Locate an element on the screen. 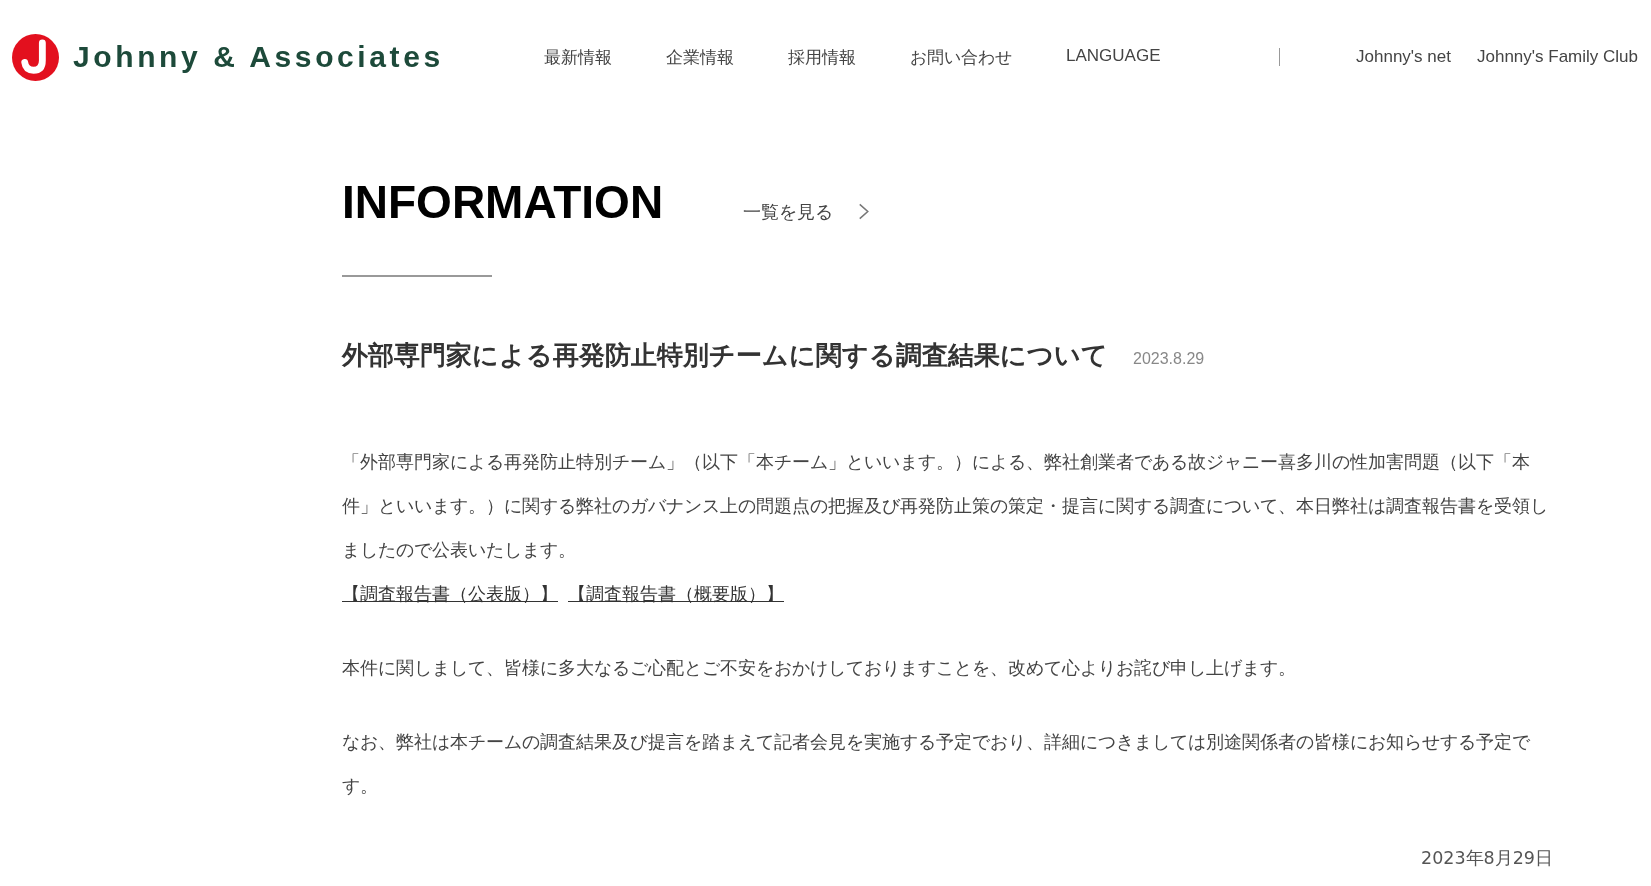 Image resolution: width=1651 pixels, height=886 pixels. article-title: 外部専門家による再発防止特別チームに関する調査結果について is located at coordinates (725, 355).